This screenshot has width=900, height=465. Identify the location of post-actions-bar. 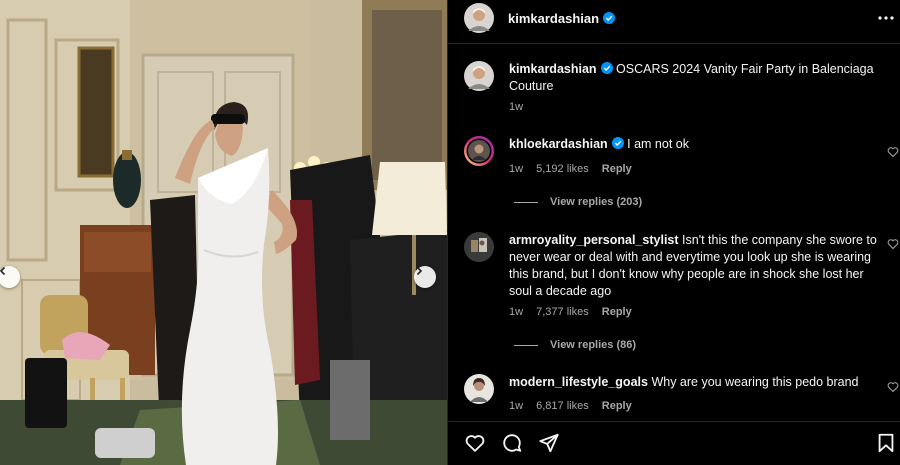
(674, 444).